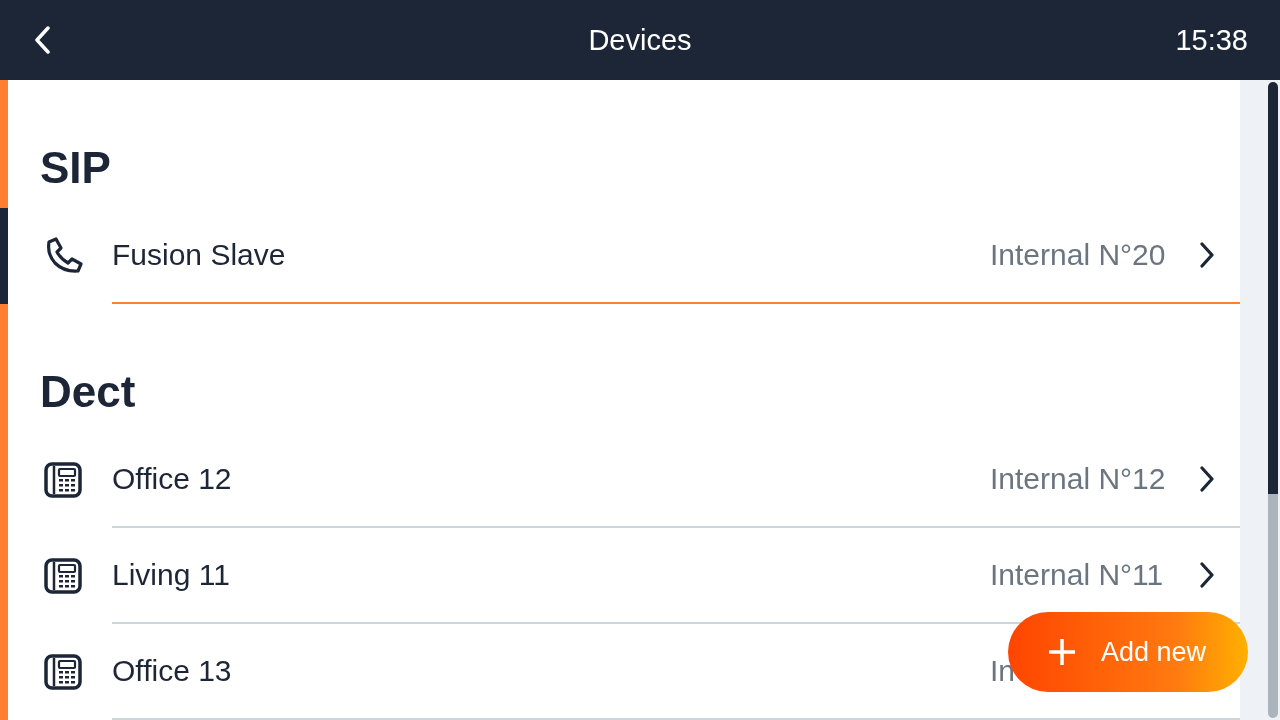 This screenshot has width=1280, height=720. I want to click on section-heading: SIP, so click(75, 168).